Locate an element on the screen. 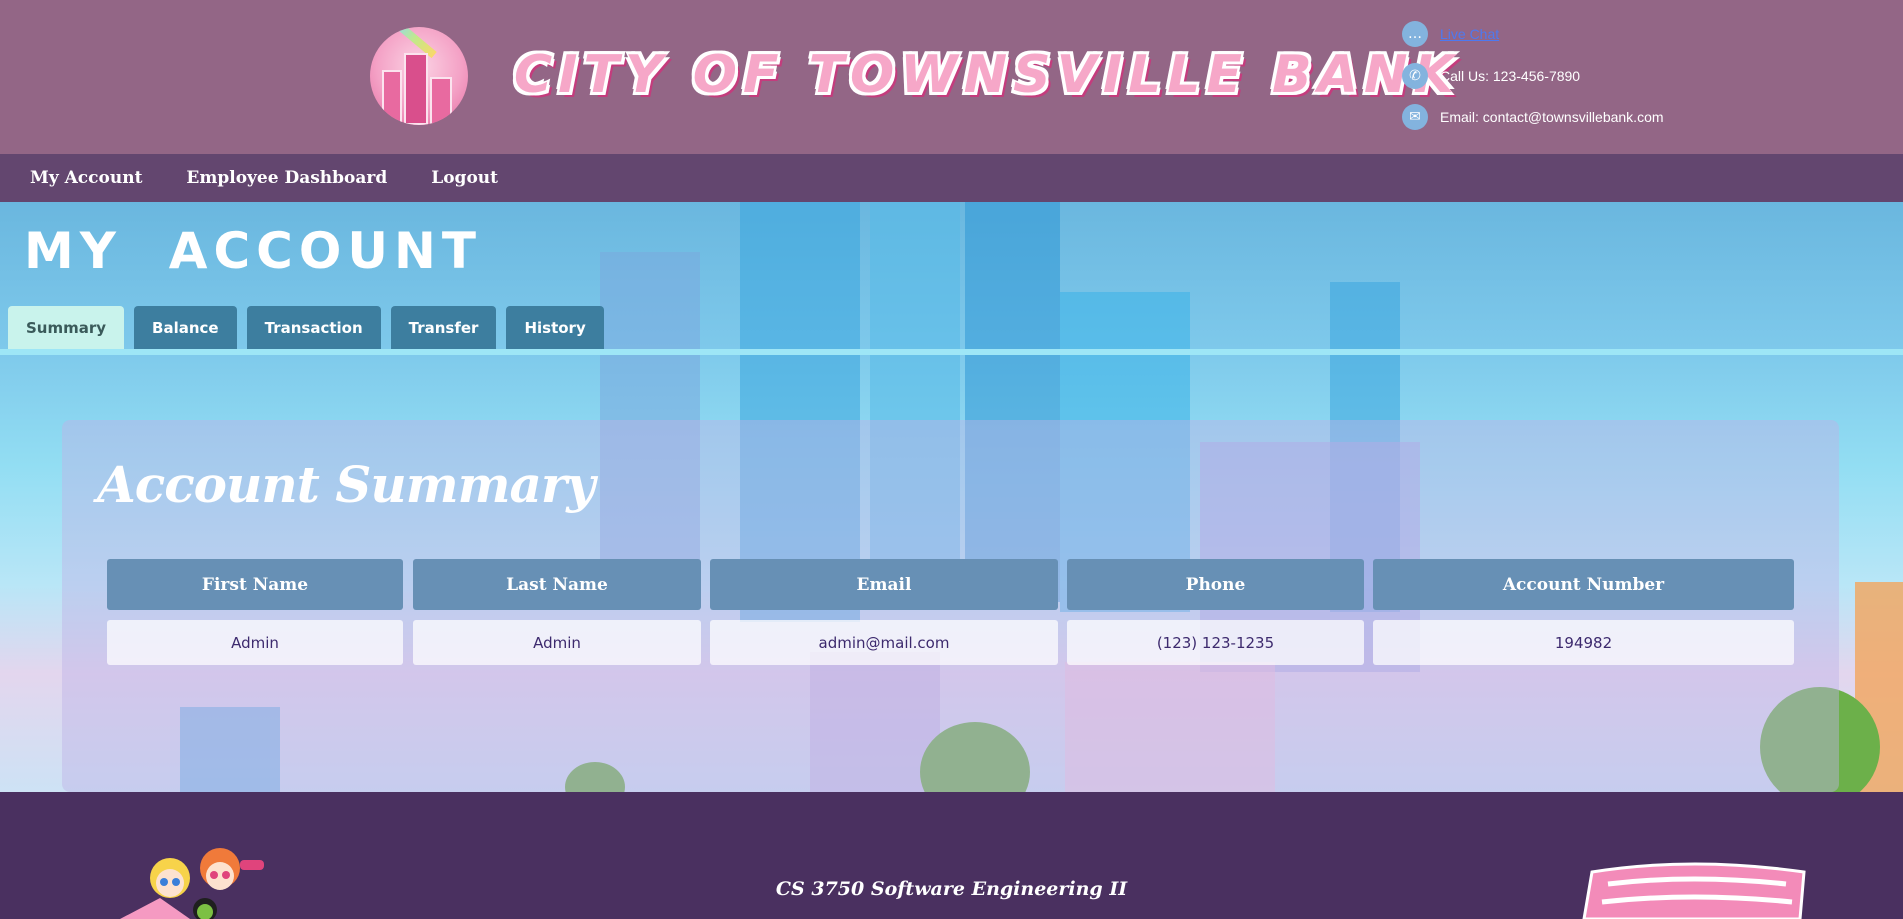 The width and height of the screenshot is (1903, 919). tab-balance: Balance is located at coordinates (185, 327).